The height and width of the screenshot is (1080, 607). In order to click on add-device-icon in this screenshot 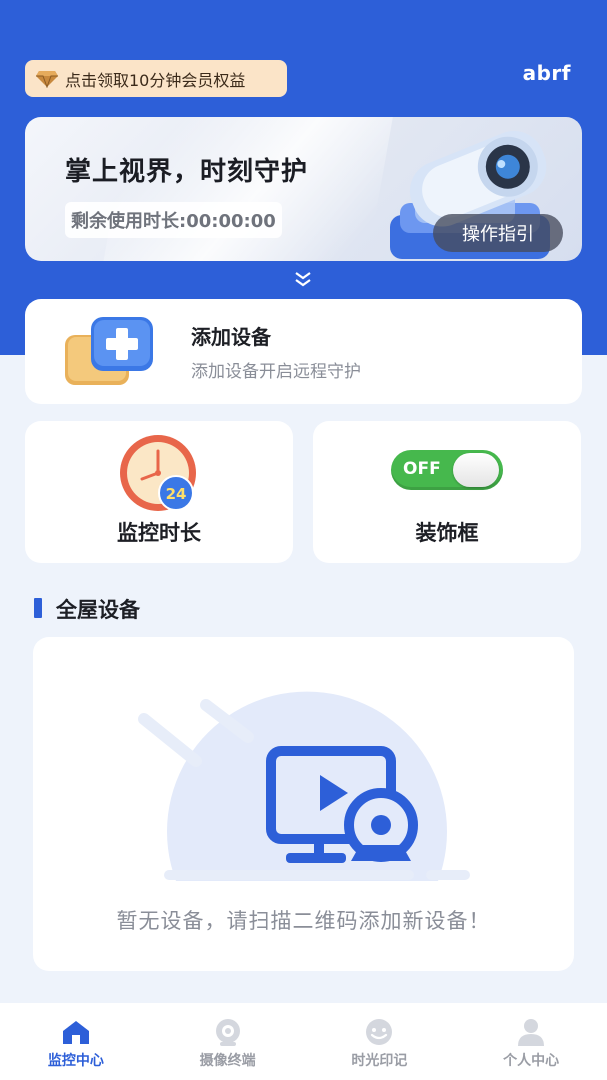, I will do `click(109, 351)`.